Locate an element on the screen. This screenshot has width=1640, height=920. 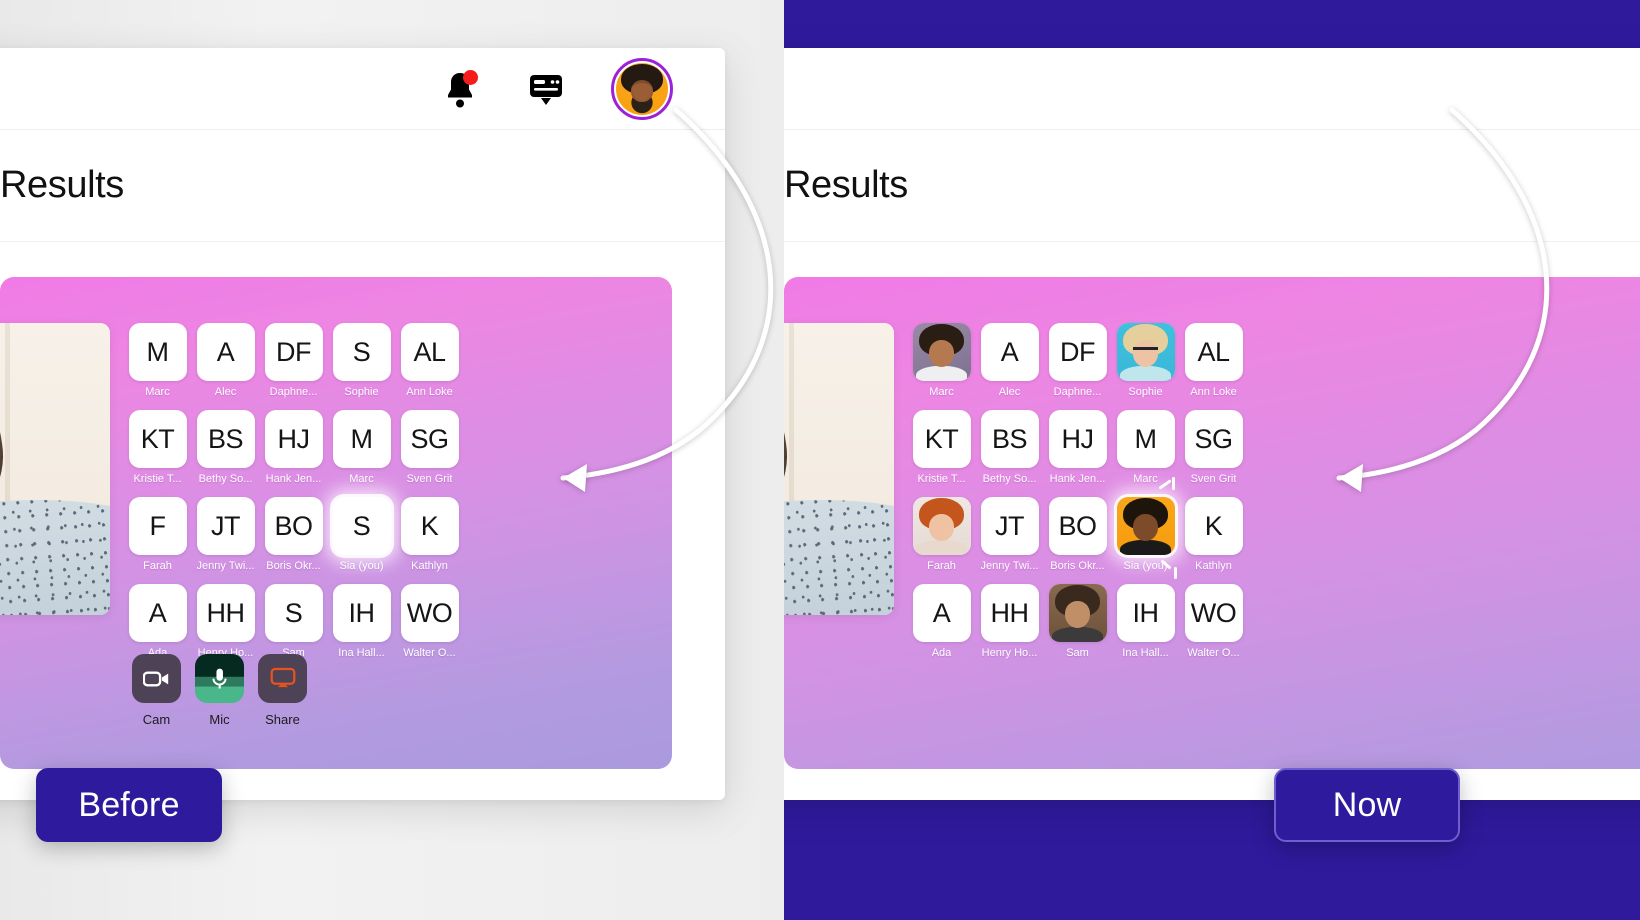
share-button: Share is located at coordinates (282, 690).